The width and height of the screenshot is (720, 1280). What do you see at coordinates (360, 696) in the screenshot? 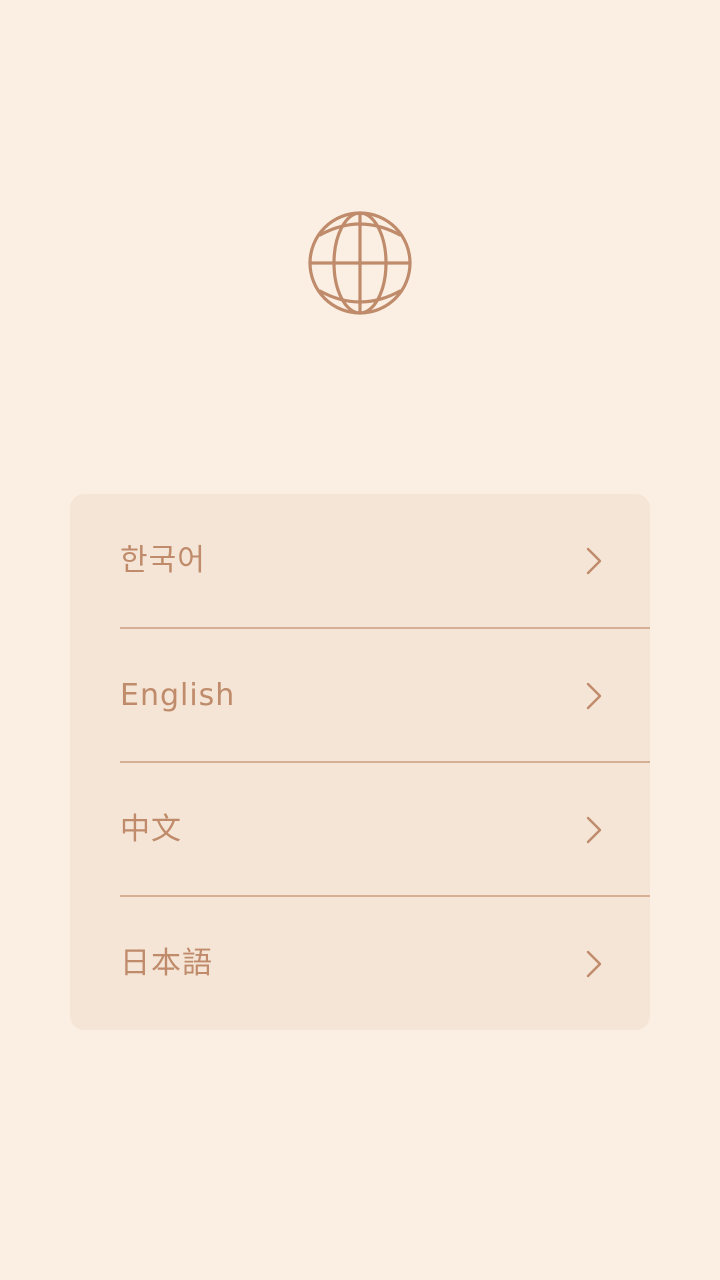
I see `language-item-english: English` at bounding box center [360, 696].